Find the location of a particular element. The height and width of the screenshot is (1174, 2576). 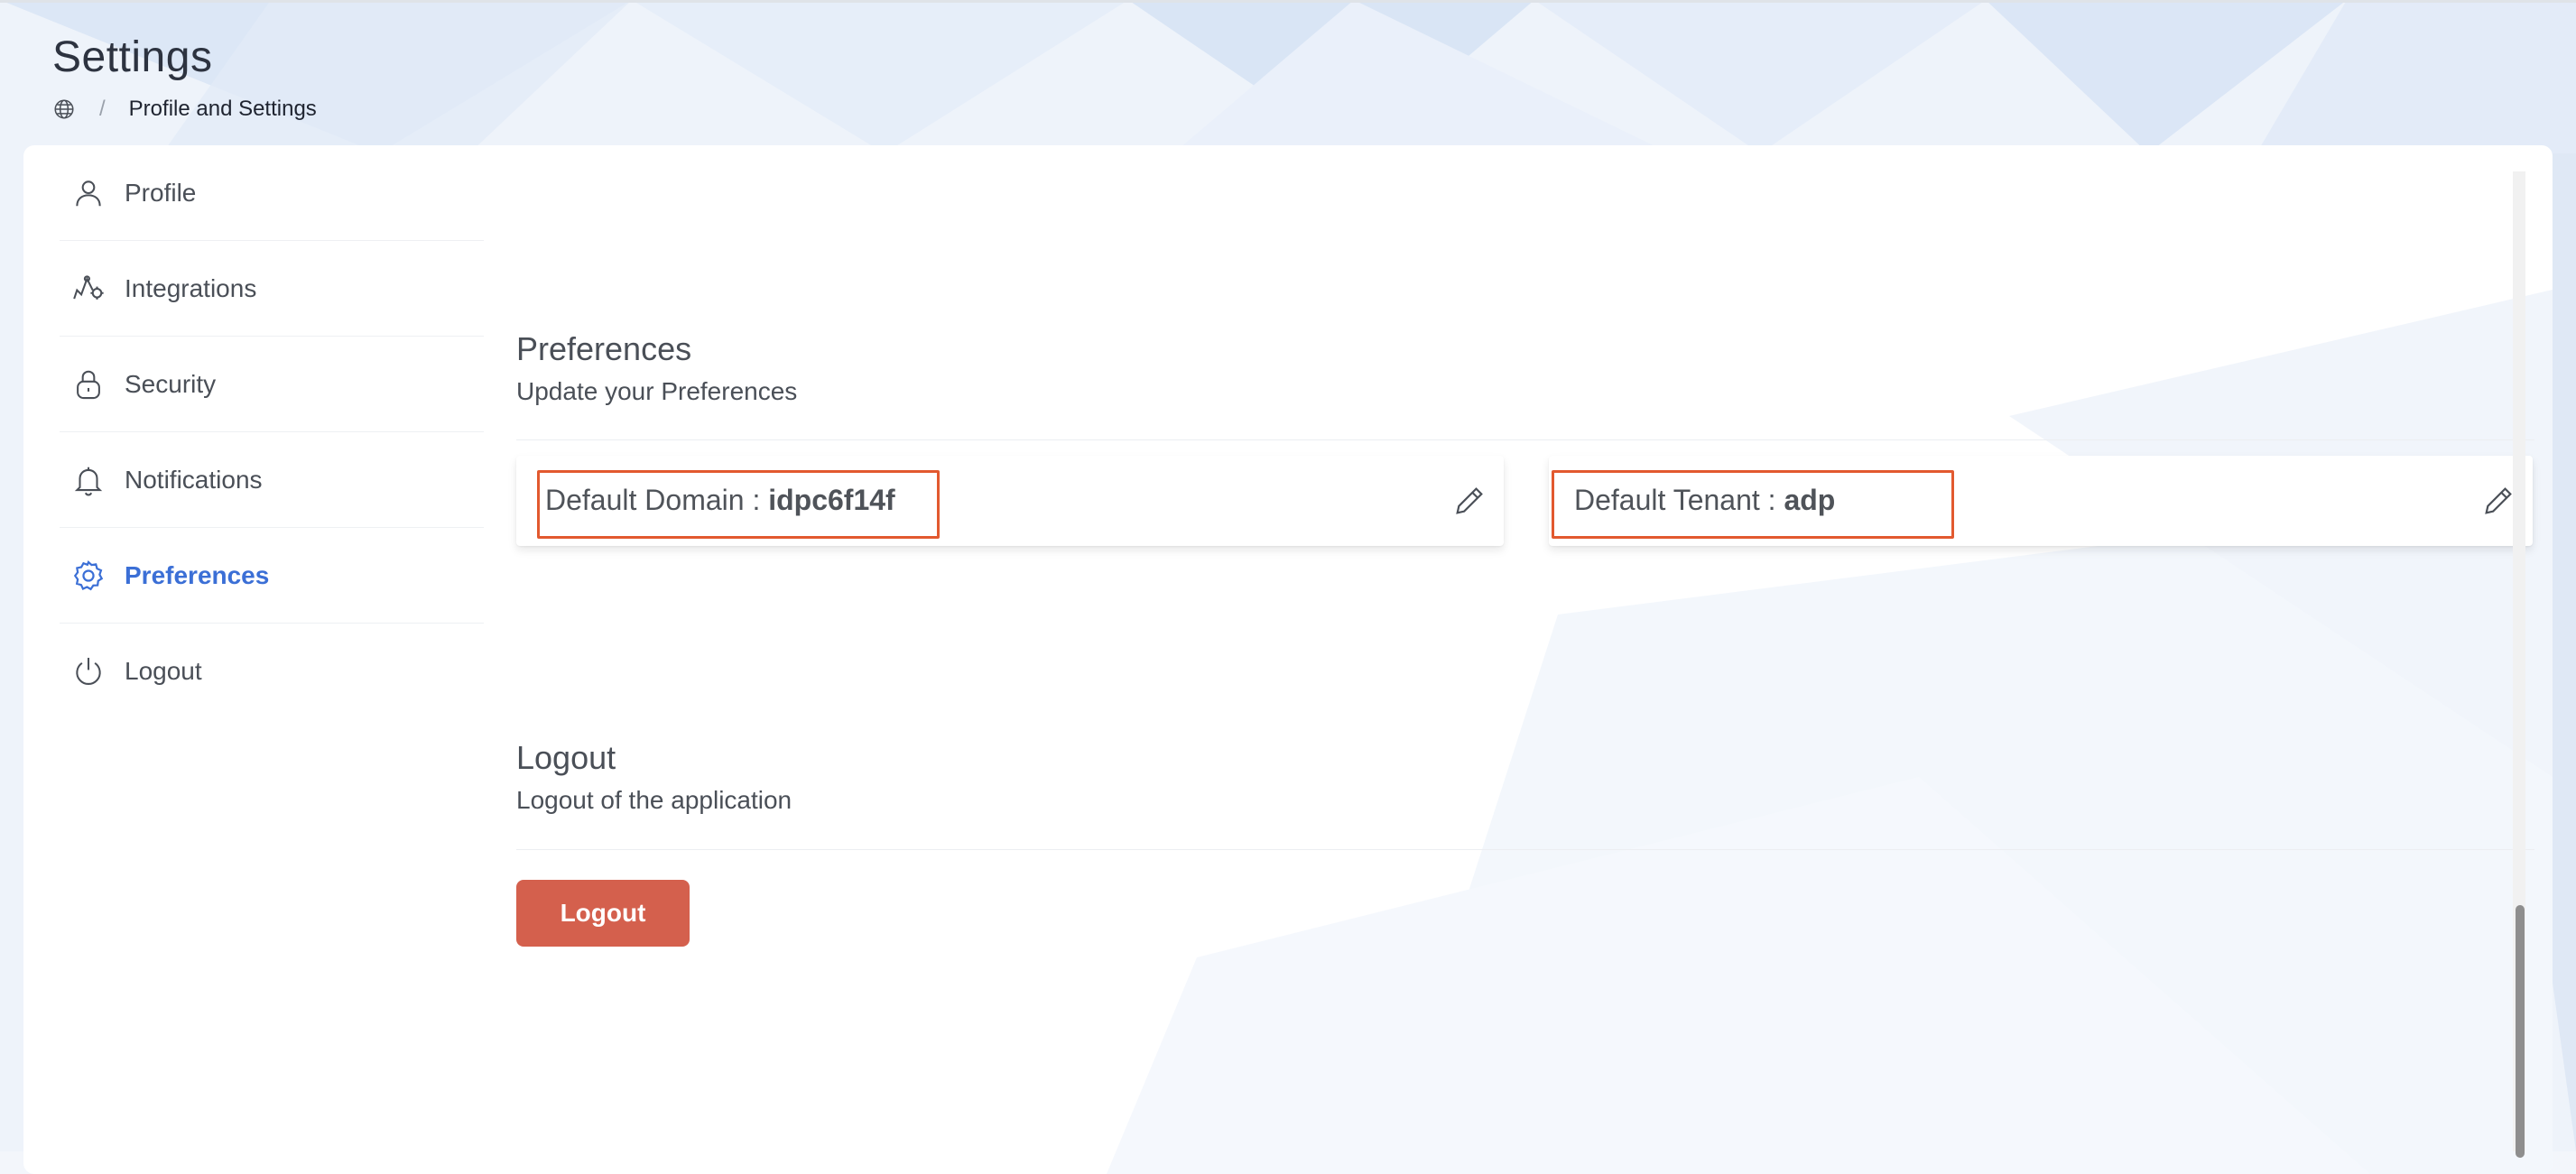

default-tenant-text: Default Tenant : adp is located at coordinates (1704, 500).